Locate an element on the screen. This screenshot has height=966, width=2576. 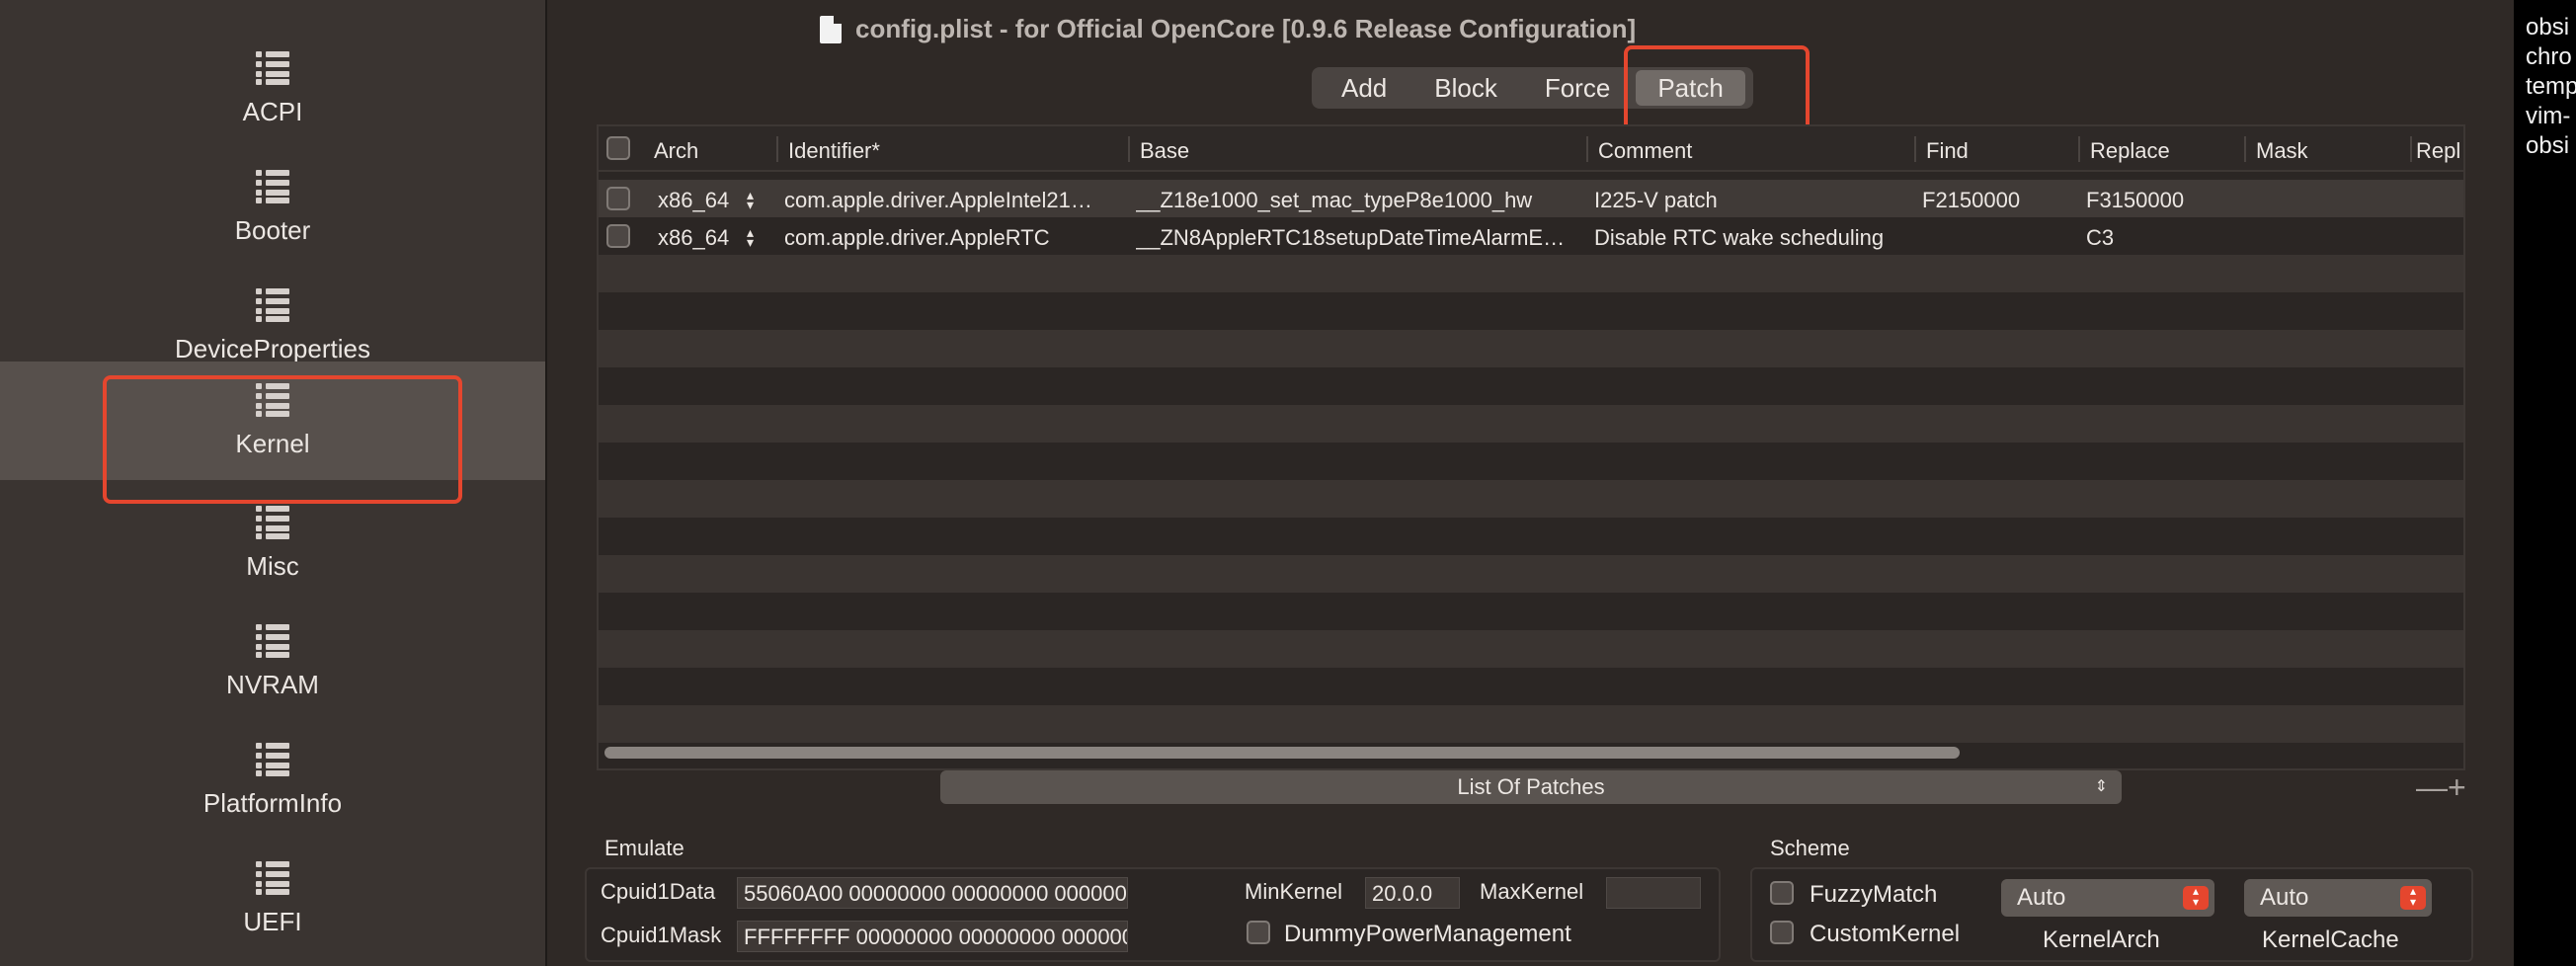
dummypowermanagement-checkbox is located at coordinates (1258, 932).